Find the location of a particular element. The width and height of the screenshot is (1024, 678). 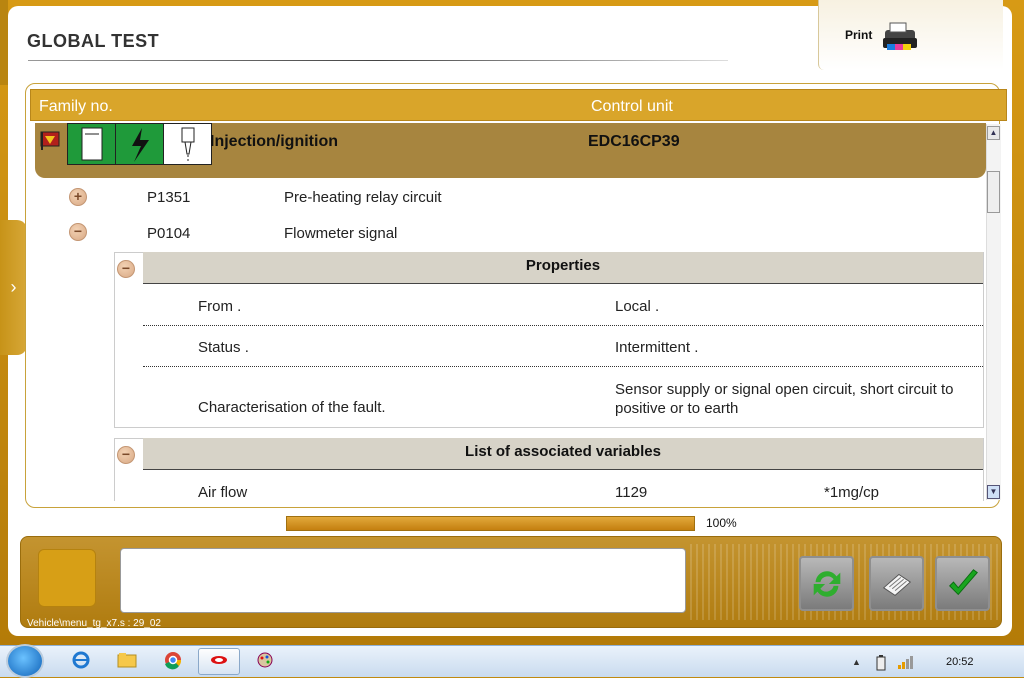

property-value: Intermittent . is located at coordinates (657, 347).